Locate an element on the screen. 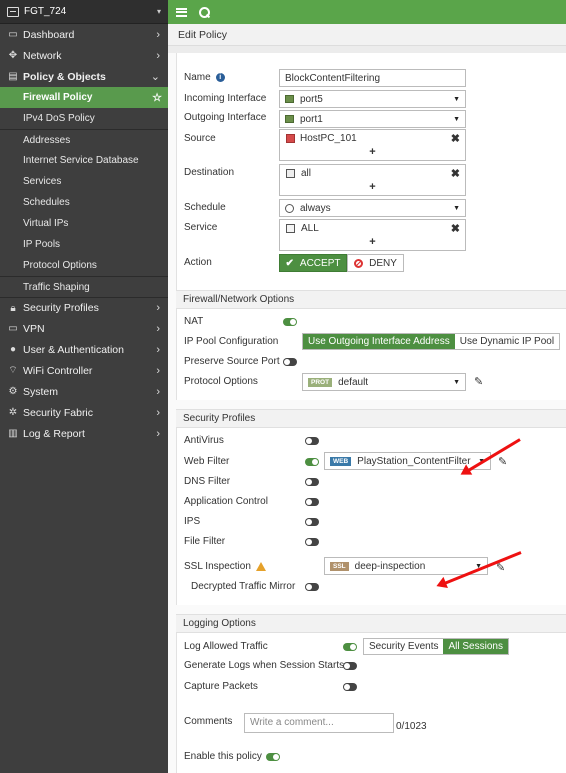 This screenshot has height=773, width=566. destination-field: all ✖ + is located at coordinates (372, 180).